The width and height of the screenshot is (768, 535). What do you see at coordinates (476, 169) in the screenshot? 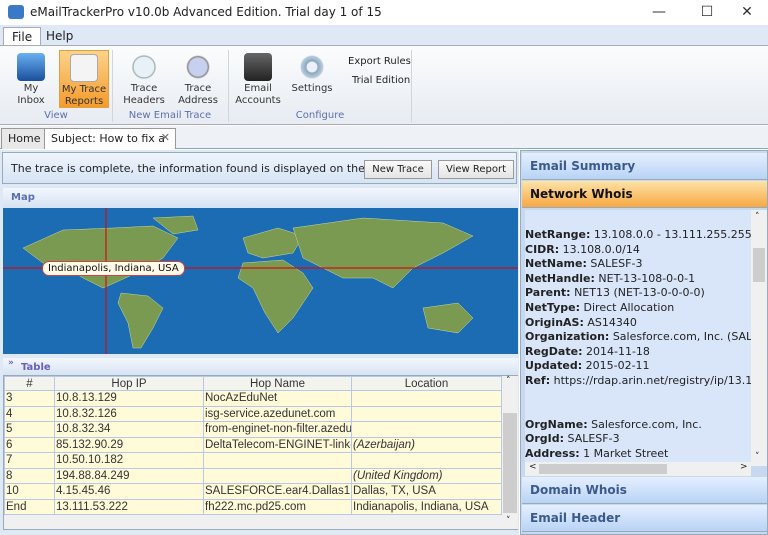
I see `view-report-button: View Report` at bounding box center [476, 169].